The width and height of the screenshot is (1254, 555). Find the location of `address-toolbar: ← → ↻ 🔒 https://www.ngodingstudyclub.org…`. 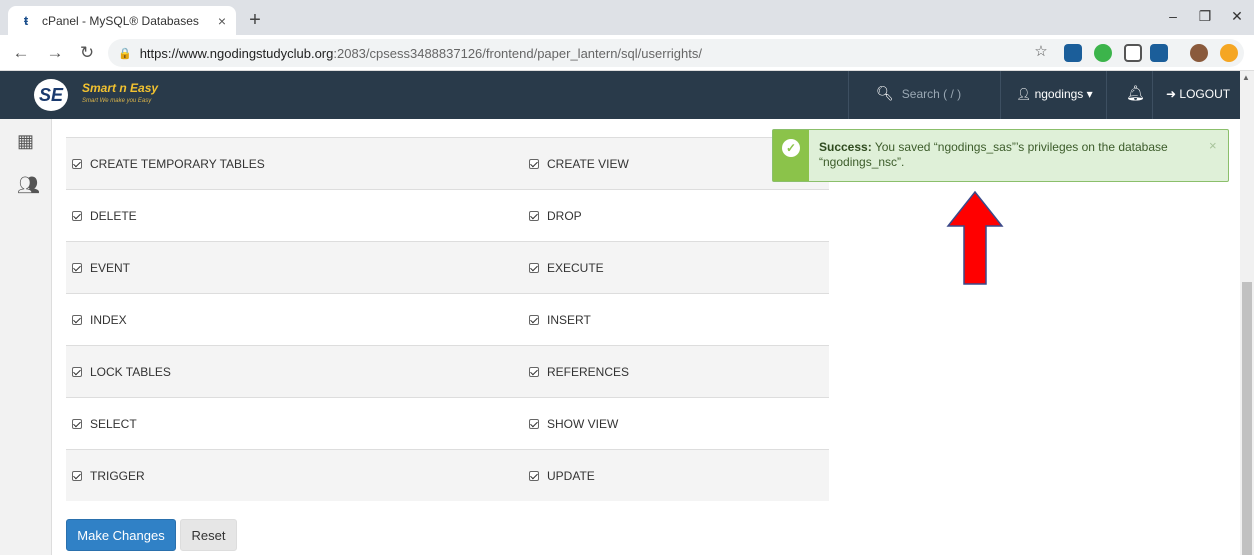

address-toolbar: ← → ↻ 🔒 https://www.ngodingstudyclub.org… is located at coordinates (627, 53).